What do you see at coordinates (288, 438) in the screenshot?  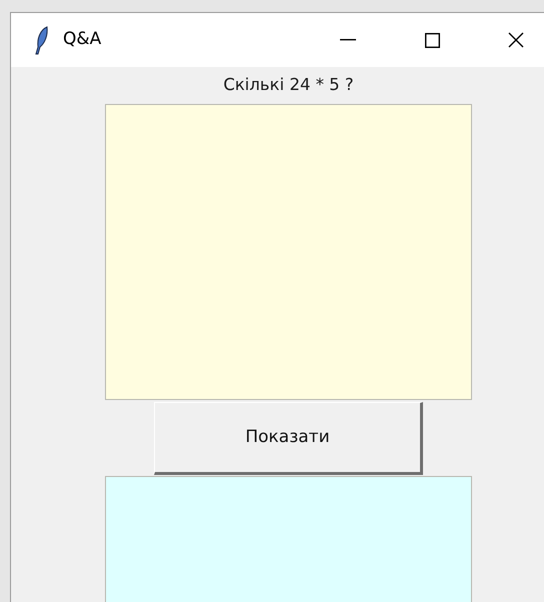 I see `show-button: Показати` at bounding box center [288, 438].